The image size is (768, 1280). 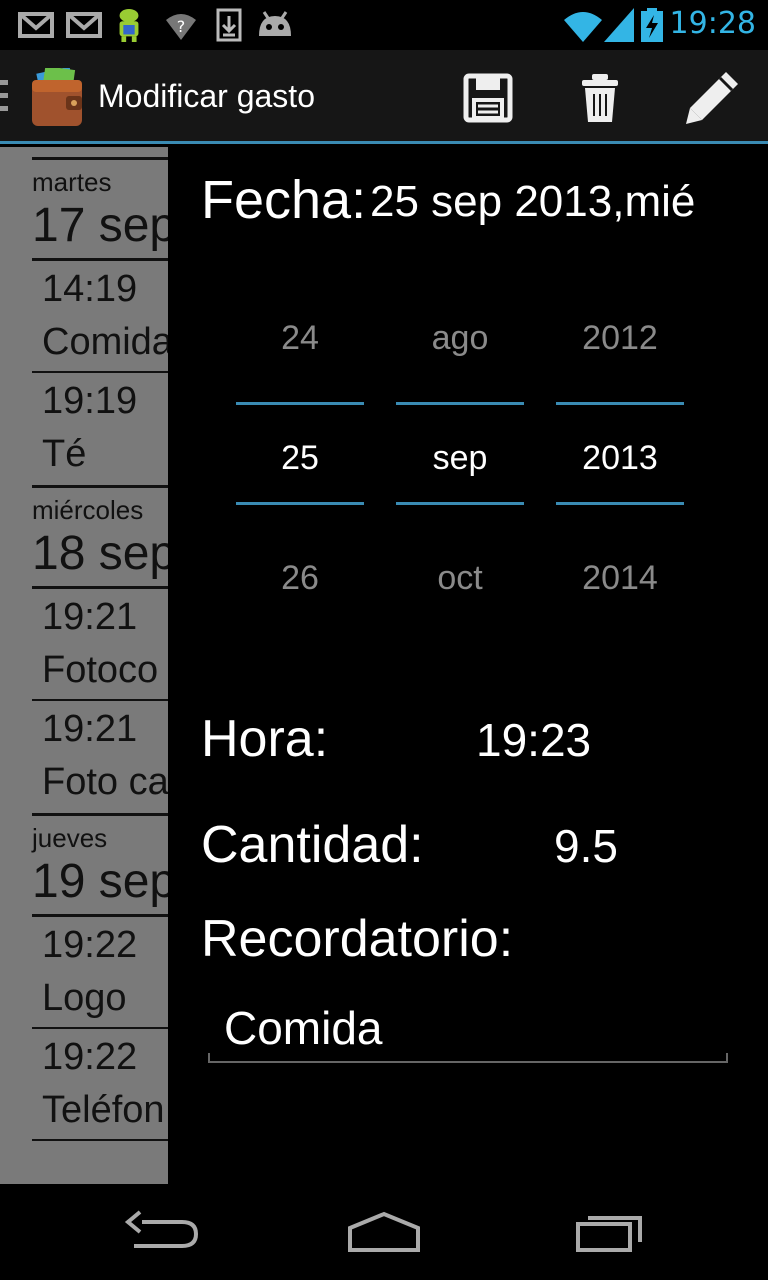 I want to click on download-icon, so click(x=229, y=25).